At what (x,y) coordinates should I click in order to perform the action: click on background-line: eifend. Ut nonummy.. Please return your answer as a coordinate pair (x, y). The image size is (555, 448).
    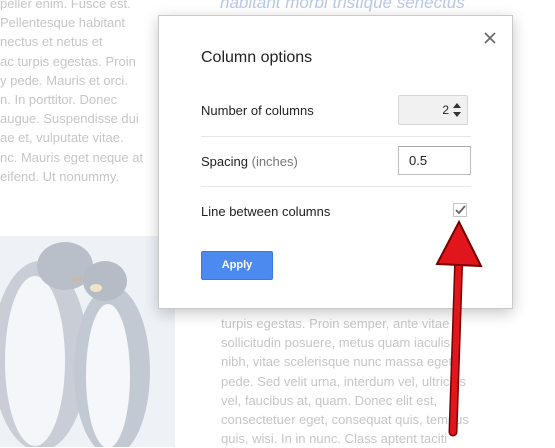
    Looking at the image, I should click on (59, 176).